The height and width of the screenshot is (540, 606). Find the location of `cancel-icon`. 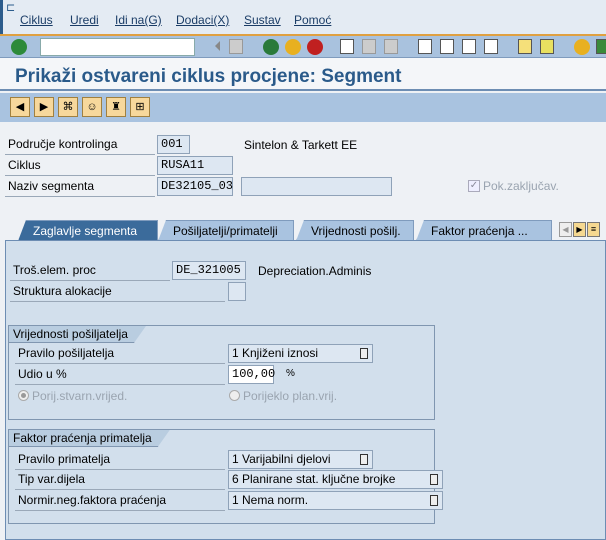

cancel-icon is located at coordinates (315, 47).